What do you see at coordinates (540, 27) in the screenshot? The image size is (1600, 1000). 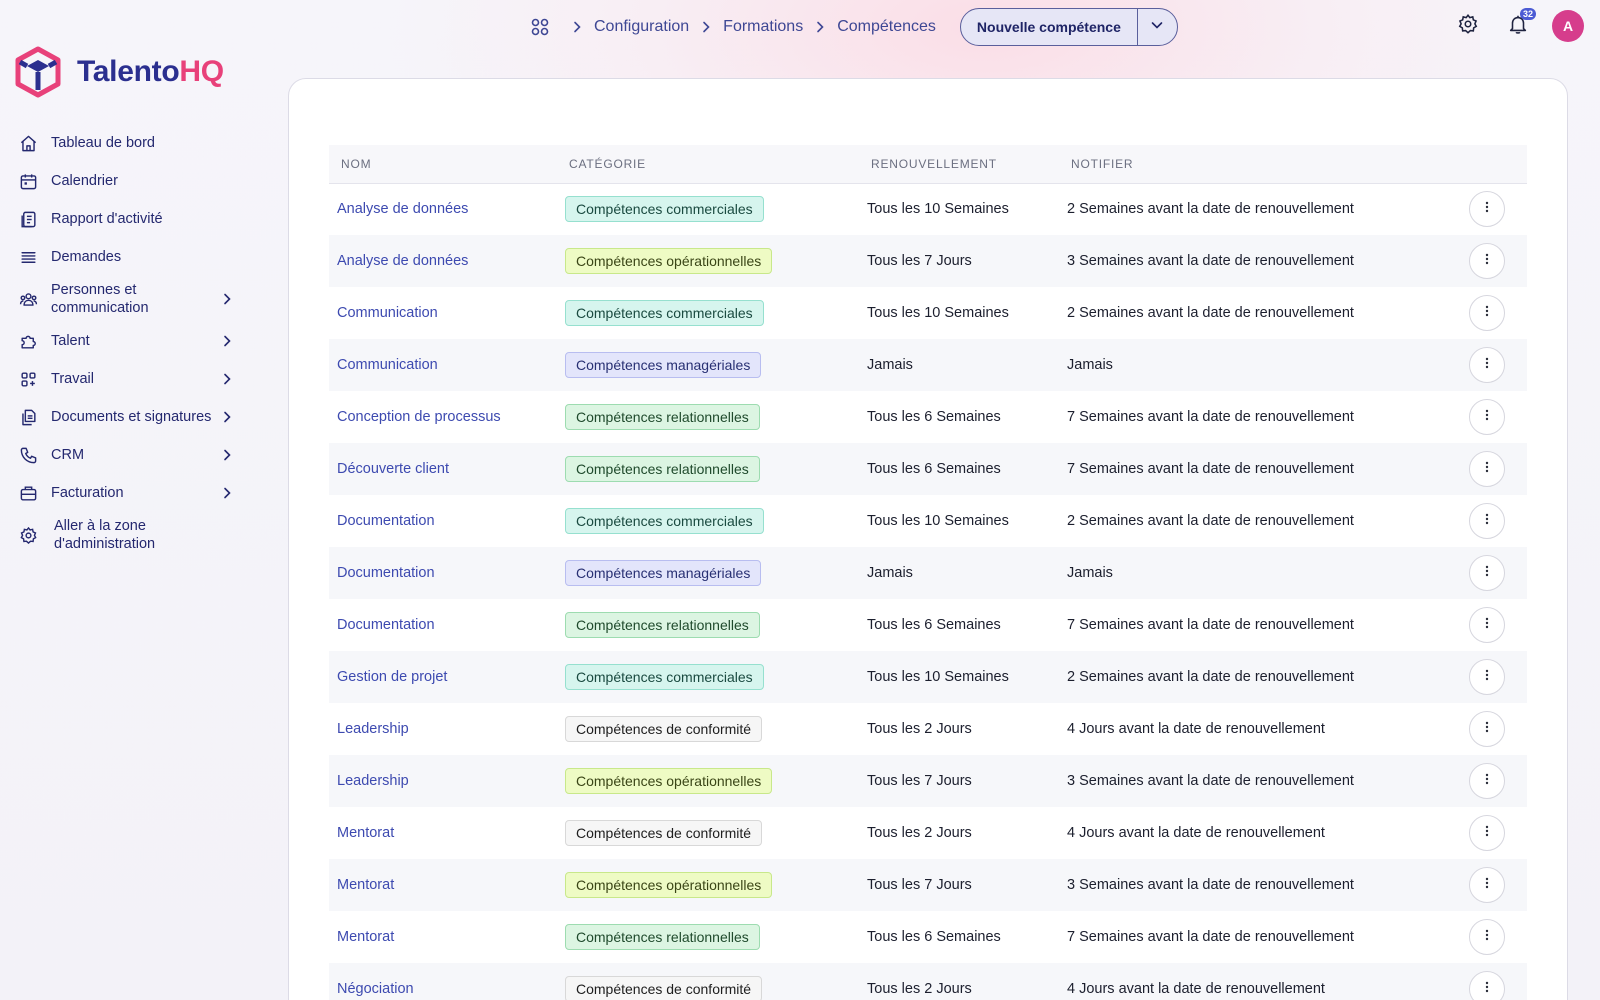 I see `grid-icon` at bounding box center [540, 27].